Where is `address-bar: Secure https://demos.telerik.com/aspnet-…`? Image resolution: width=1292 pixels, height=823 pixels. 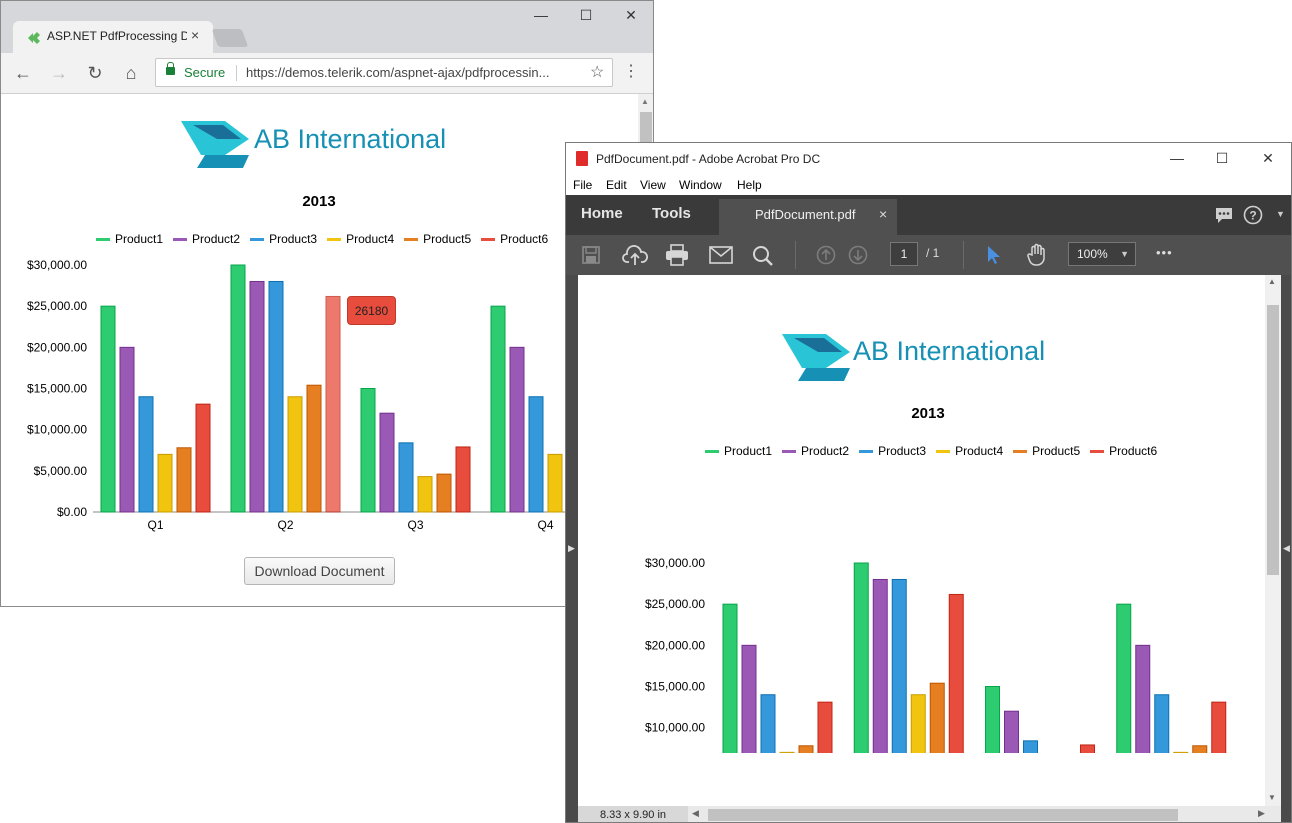
address-bar: Secure https://demos.telerik.com/aspnet-… is located at coordinates (384, 72).